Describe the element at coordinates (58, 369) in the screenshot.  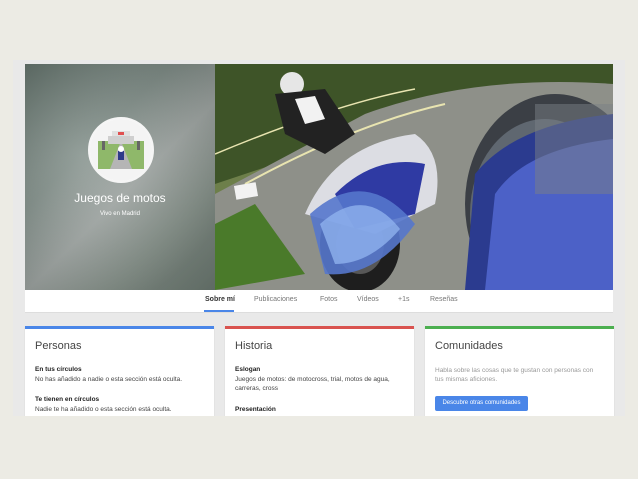
I see `section-title: En tus círculos` at that location.